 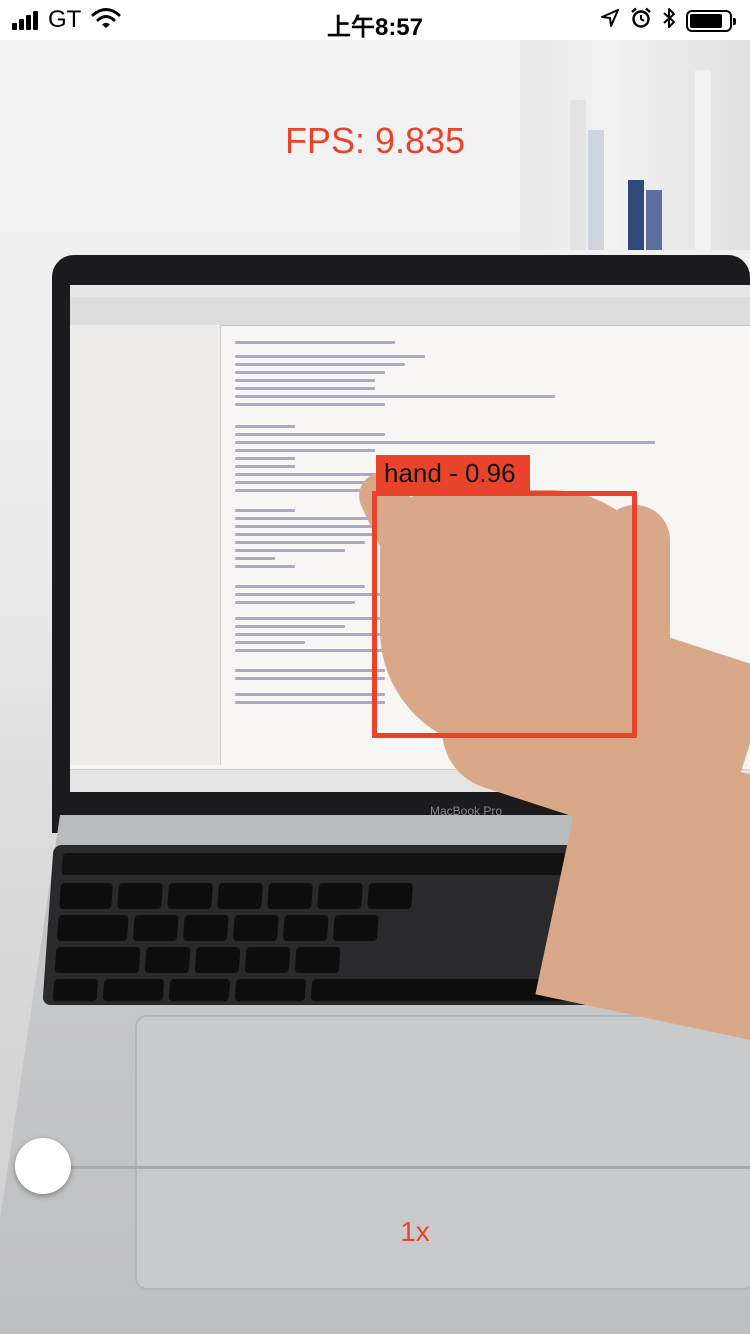 I want to click on status-bar: GT 上午8:57, so click(x=375, y=20).